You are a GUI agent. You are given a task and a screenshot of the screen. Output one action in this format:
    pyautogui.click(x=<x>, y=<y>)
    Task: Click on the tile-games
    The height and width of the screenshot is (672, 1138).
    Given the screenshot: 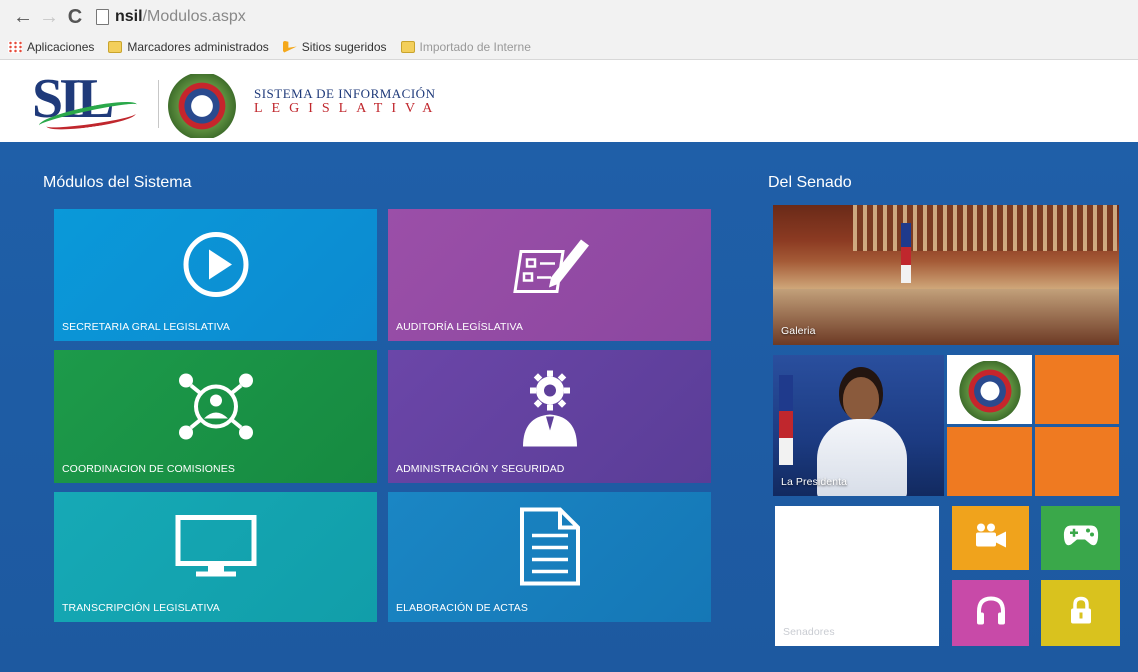 What is the action you would take?
    pyautogui.click(x=1080, y=538)
    